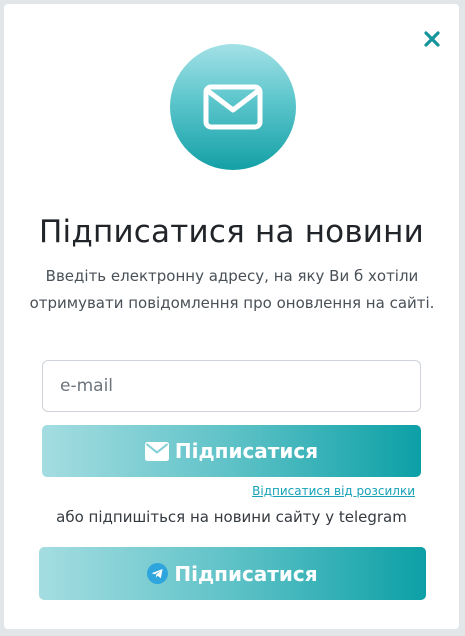 This screenshot has width=465, height=636. I want to click on unsubscribe-link: Відписатися від розсилки, so click(333, 491).